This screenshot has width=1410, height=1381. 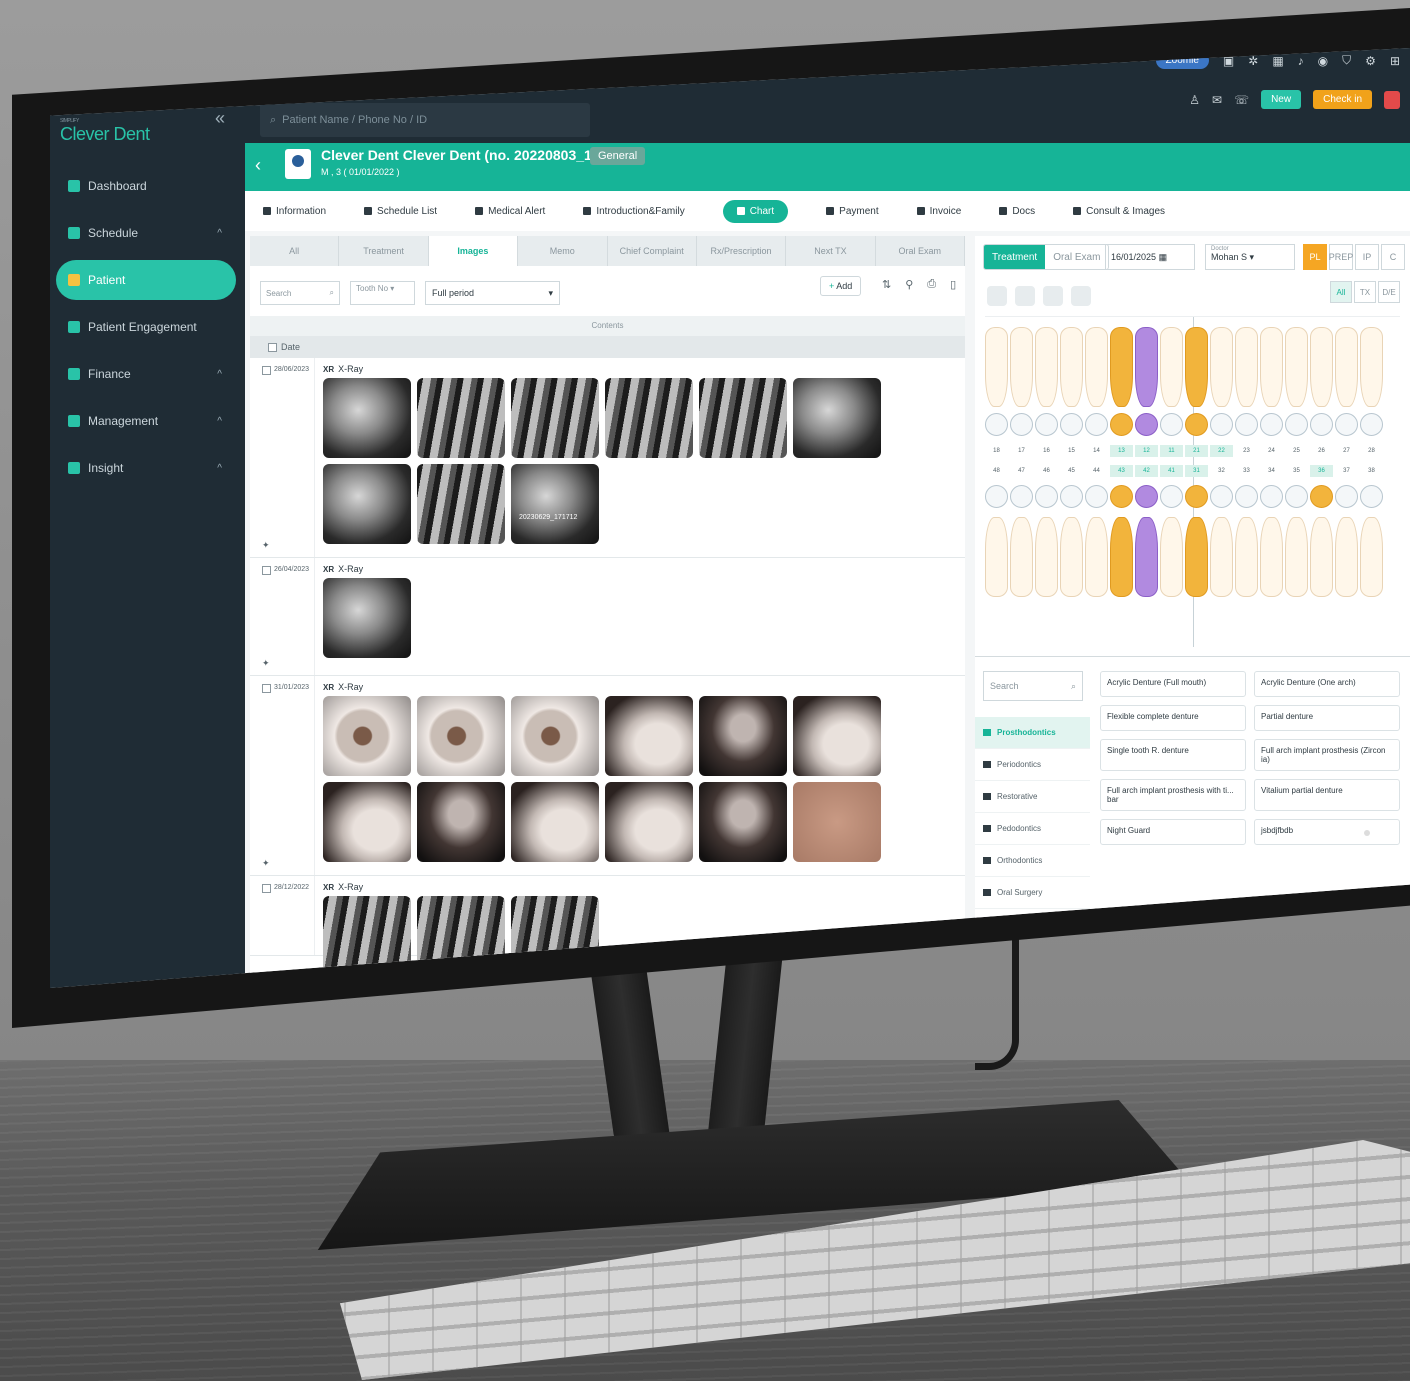 I want to click on filter-all: All, so click(x=1341, y=292).